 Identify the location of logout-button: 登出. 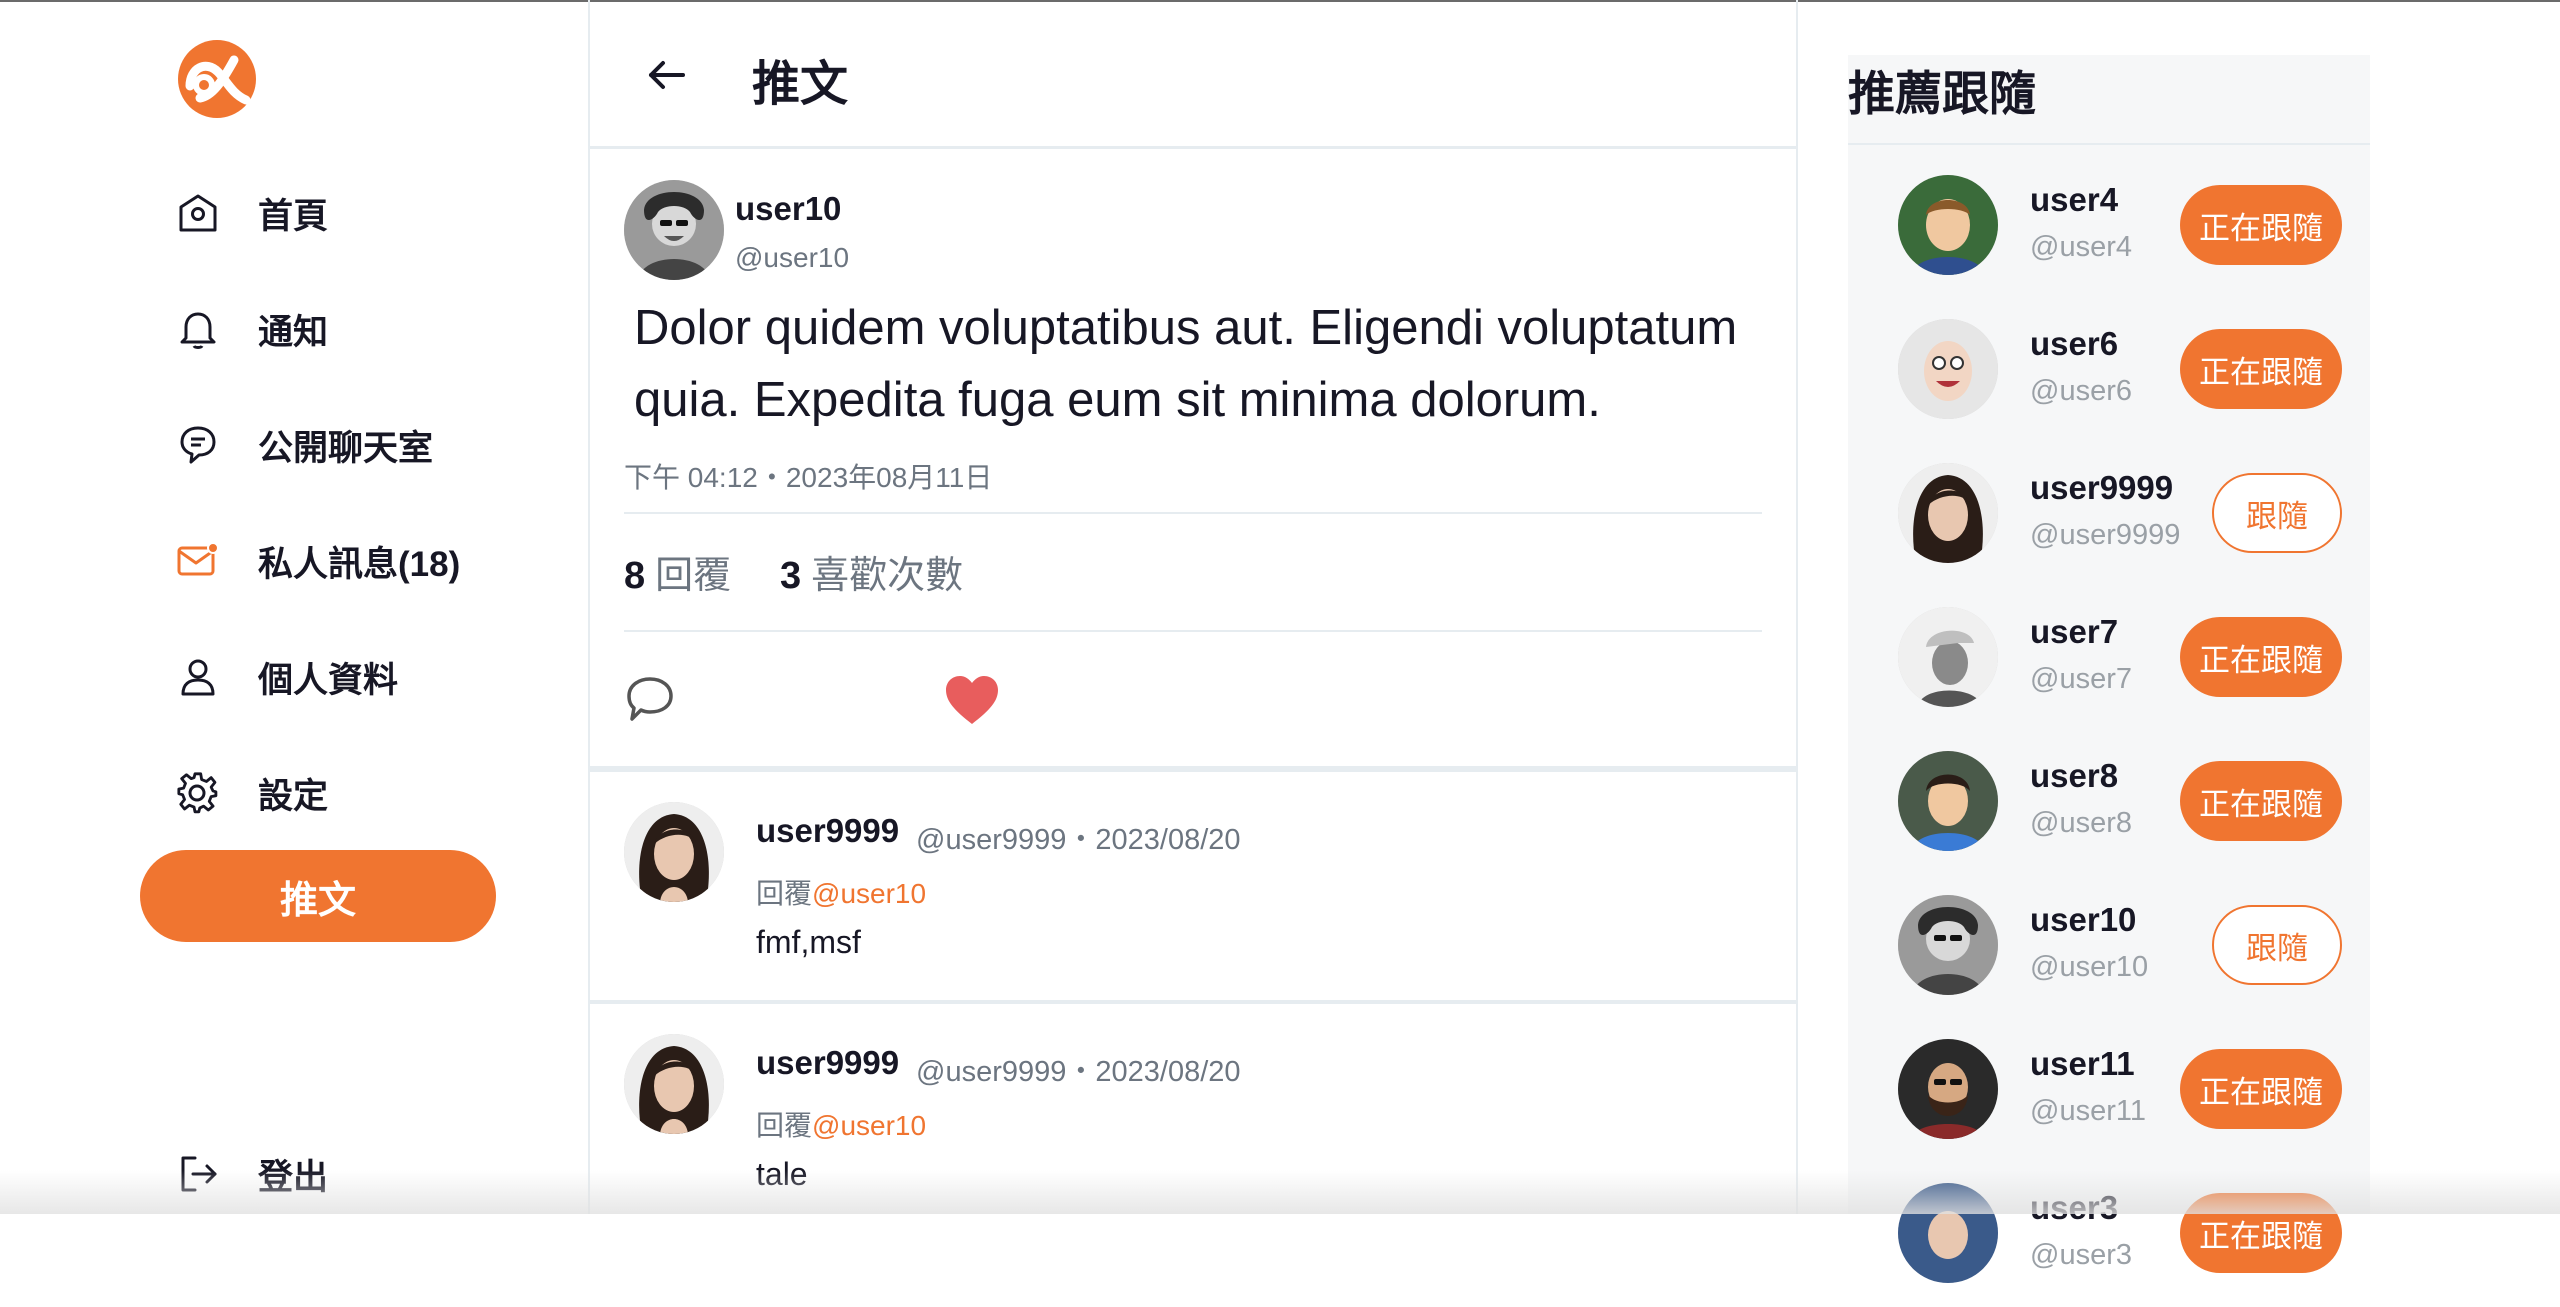
(252, 1174).